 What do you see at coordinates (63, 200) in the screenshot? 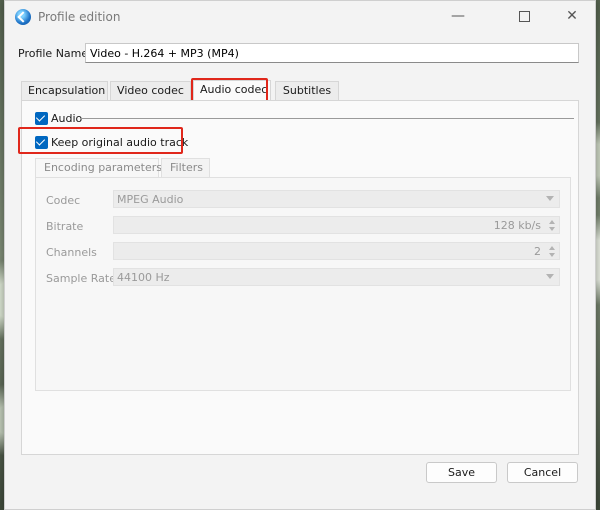
I see `codec-label: Codec` at bounding box center [63, 200].